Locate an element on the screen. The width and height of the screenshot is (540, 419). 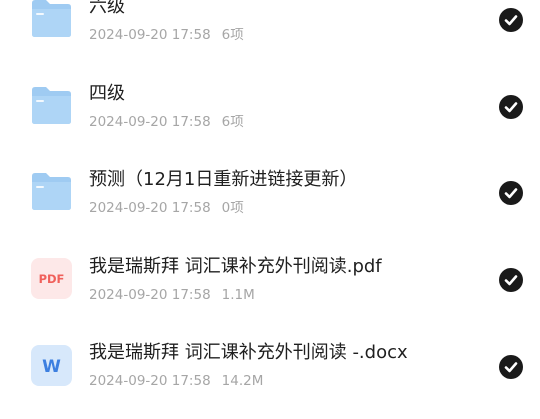
file-meta: 2024-09-20 17:58 0项 is located at coordinates (166, 208).